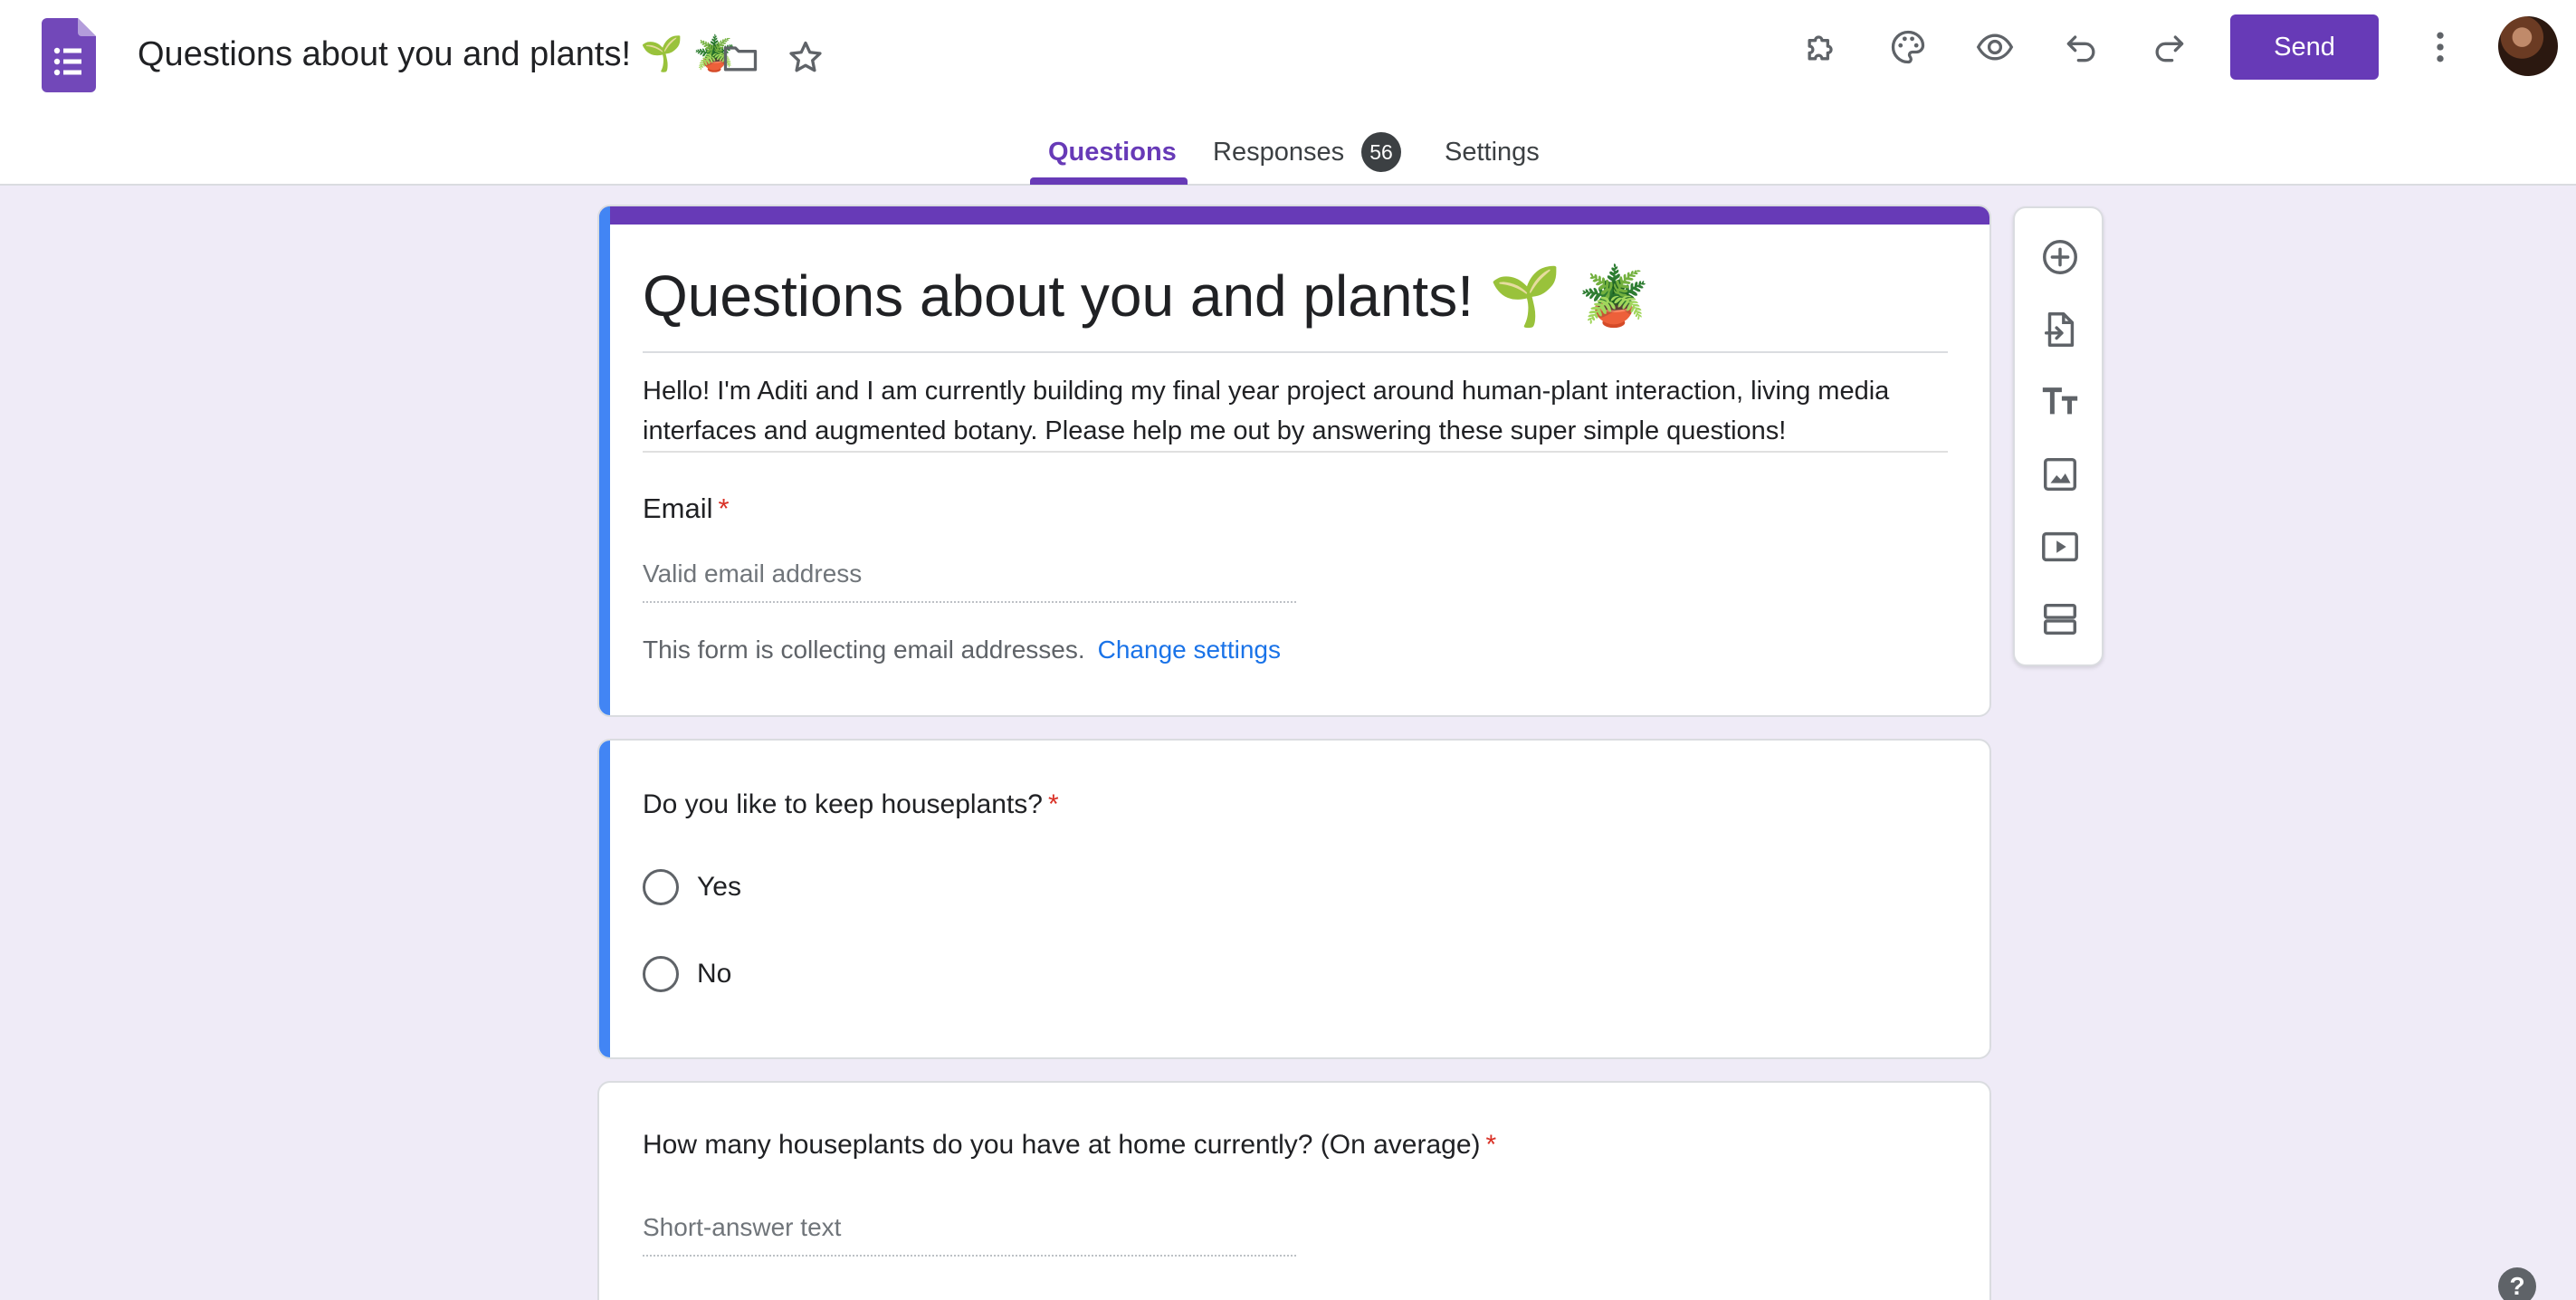  What do you see at coordinates (843, 804) in the screenshot?
I see `question-title-text: Do you like to keep houseplants?` at bounding box center [843, 804].